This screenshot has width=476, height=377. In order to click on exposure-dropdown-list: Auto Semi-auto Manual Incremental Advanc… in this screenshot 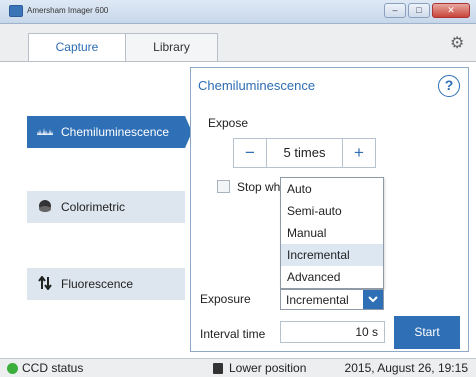, I will do `click(332, 233)`.